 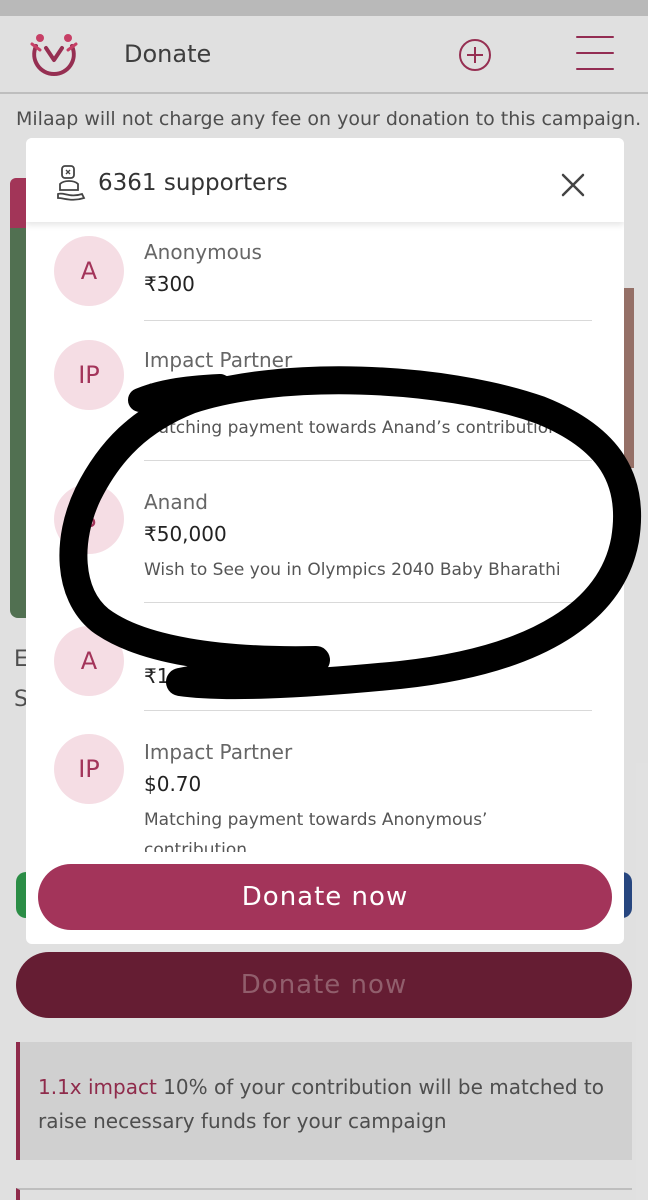 What do you see at coordinates (203, 252) in the screenshot?
I see `supporter-name: Anonymous` at bounding box center [203, 252].